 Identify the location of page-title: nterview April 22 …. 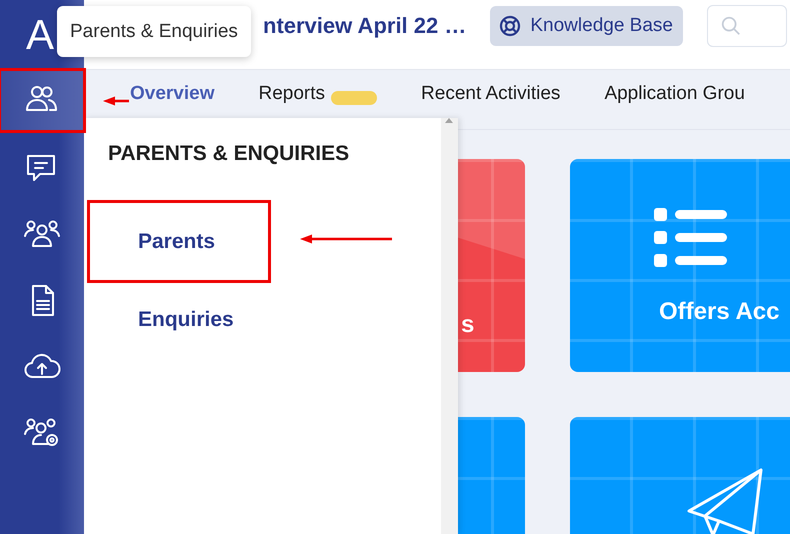
(364, 25).